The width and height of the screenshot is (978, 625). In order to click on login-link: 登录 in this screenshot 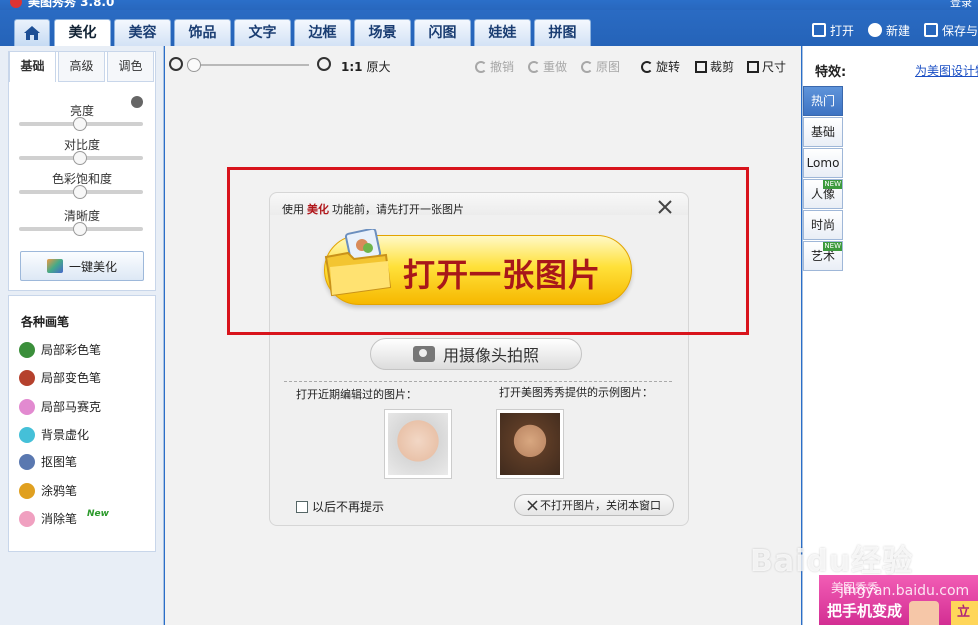, I will do `click(961, 5)`.